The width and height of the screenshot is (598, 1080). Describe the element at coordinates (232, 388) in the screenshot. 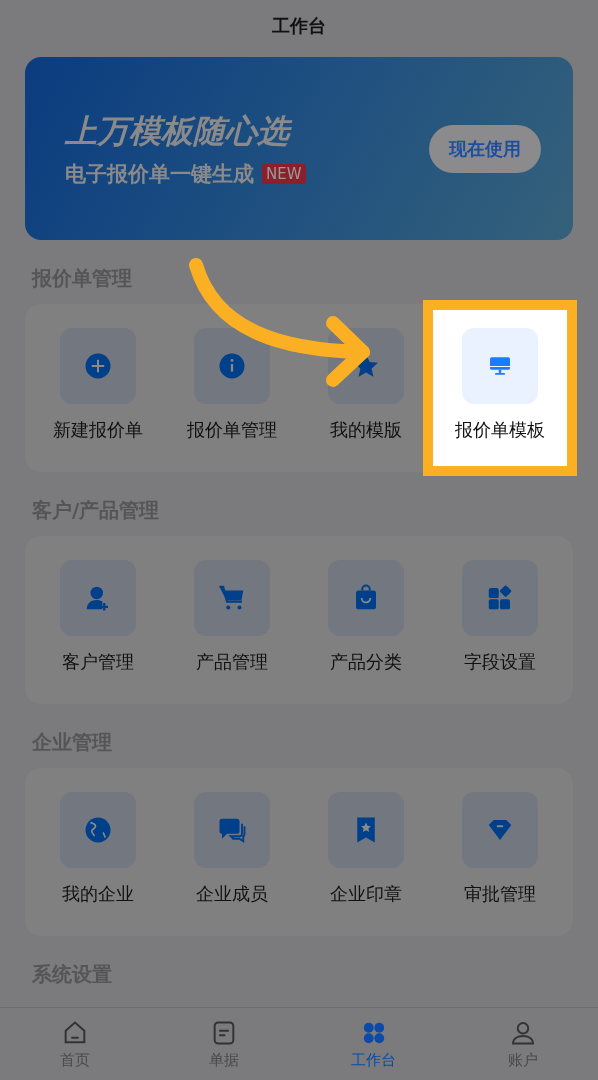

I see `menu-item: 报价单管理` at that location.